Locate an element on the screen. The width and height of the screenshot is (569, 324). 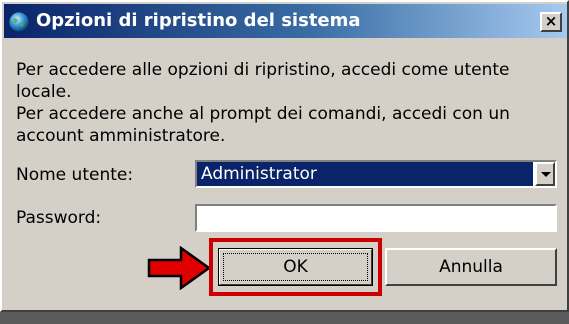
globe-icon is located at coordinates (19, 22).